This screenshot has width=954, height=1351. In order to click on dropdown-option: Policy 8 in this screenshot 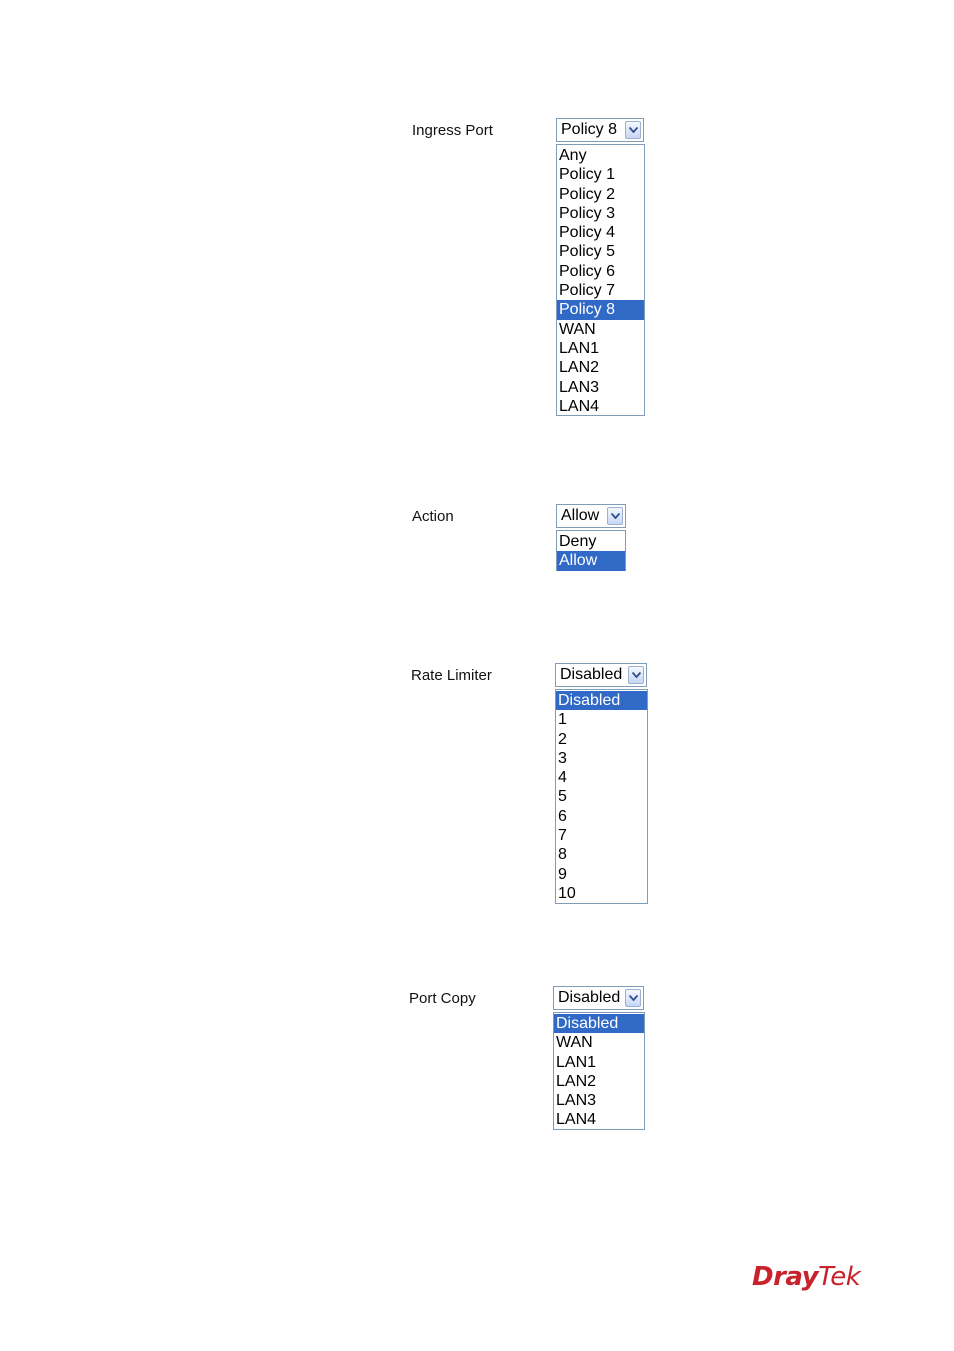, I will do `click(600, 310)`.